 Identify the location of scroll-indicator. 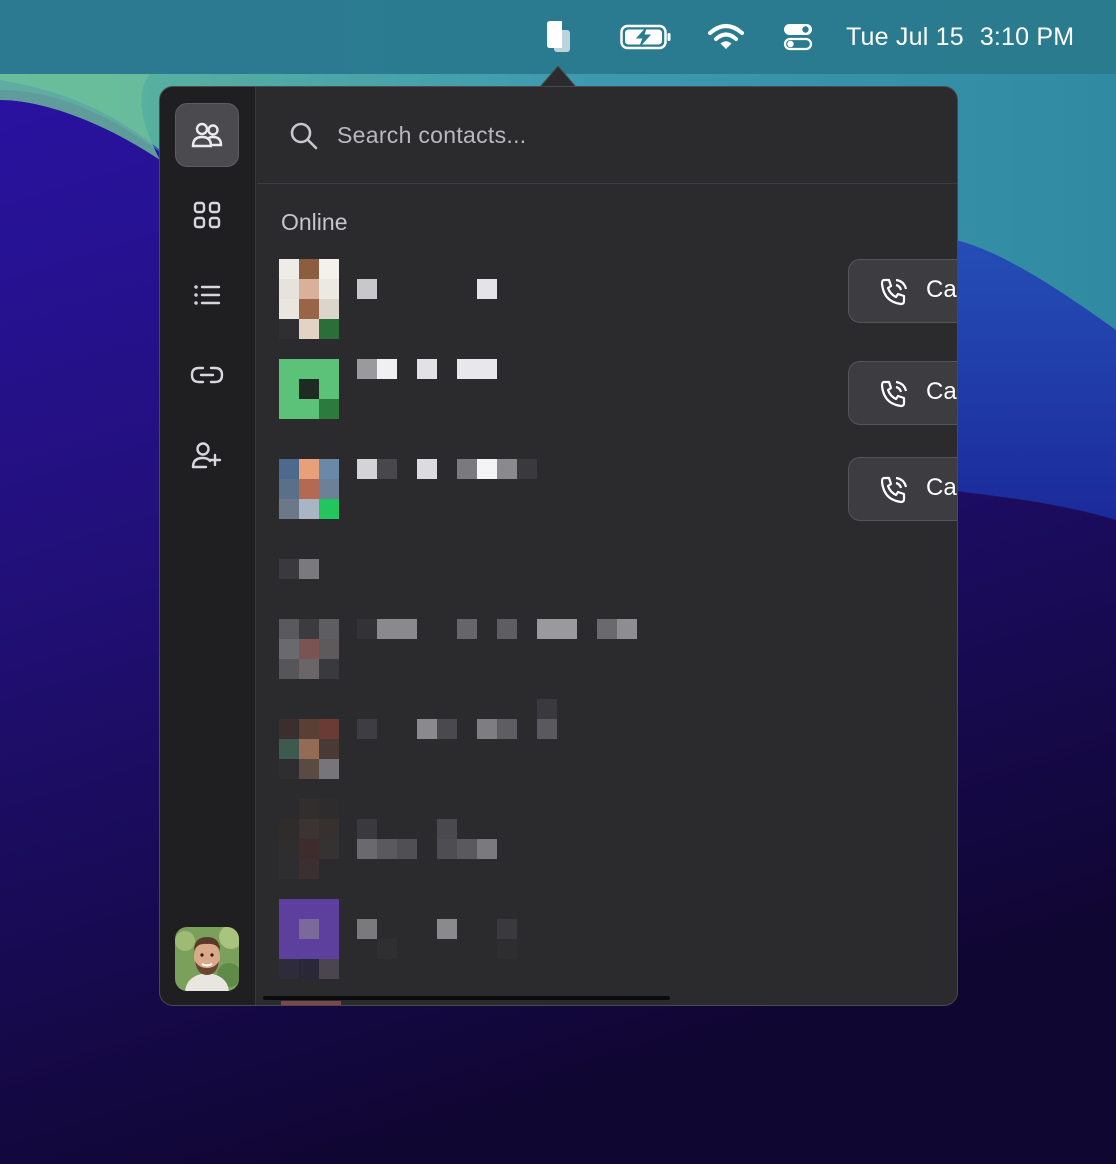
(466, 998).